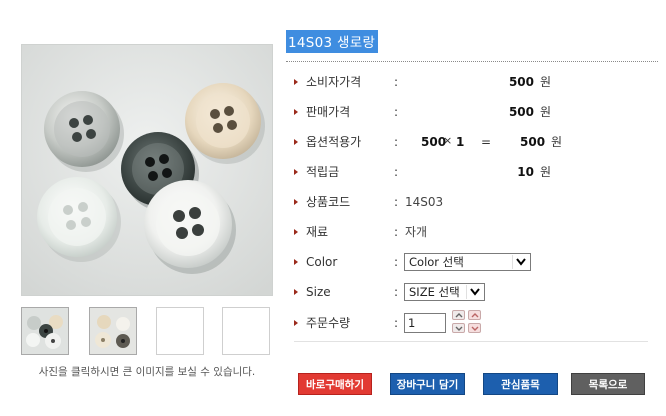  What do you see at coordinates (486, 142) in the screenshot?
I see `equals-sign: =` at bounding box center [486, 142].